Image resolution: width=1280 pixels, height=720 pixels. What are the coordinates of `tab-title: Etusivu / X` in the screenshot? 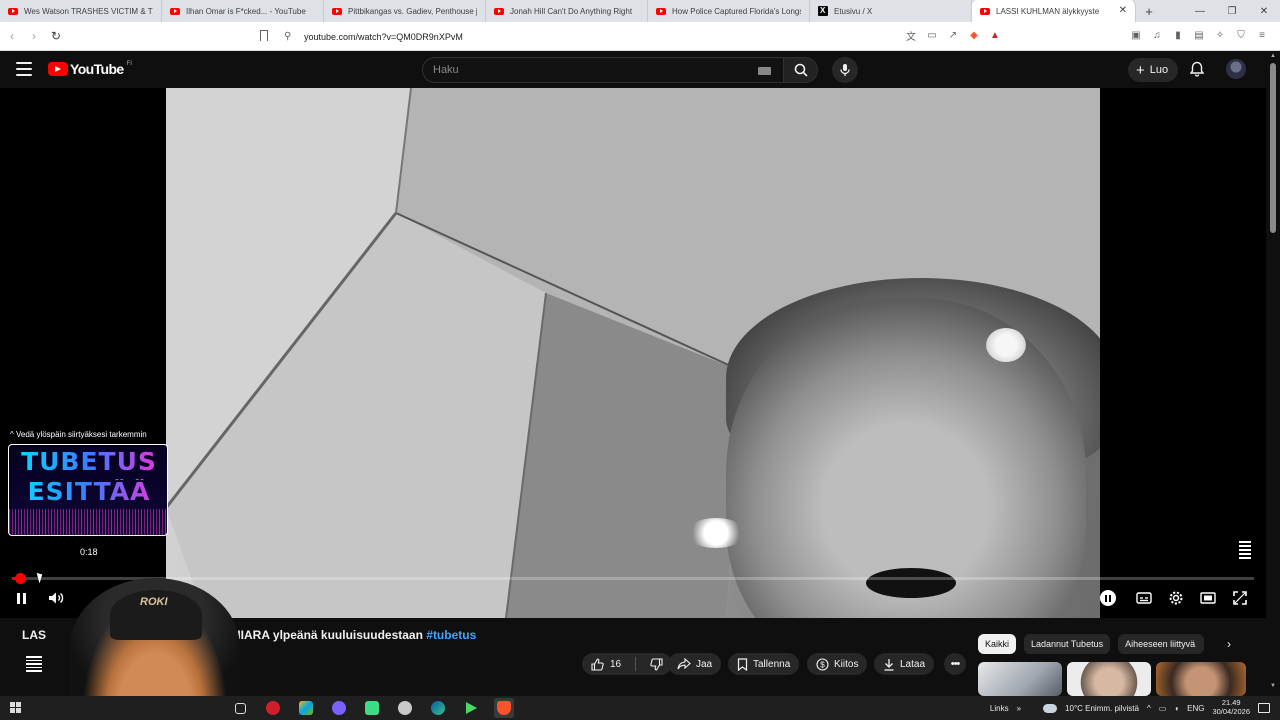 It's located at (853, 11).